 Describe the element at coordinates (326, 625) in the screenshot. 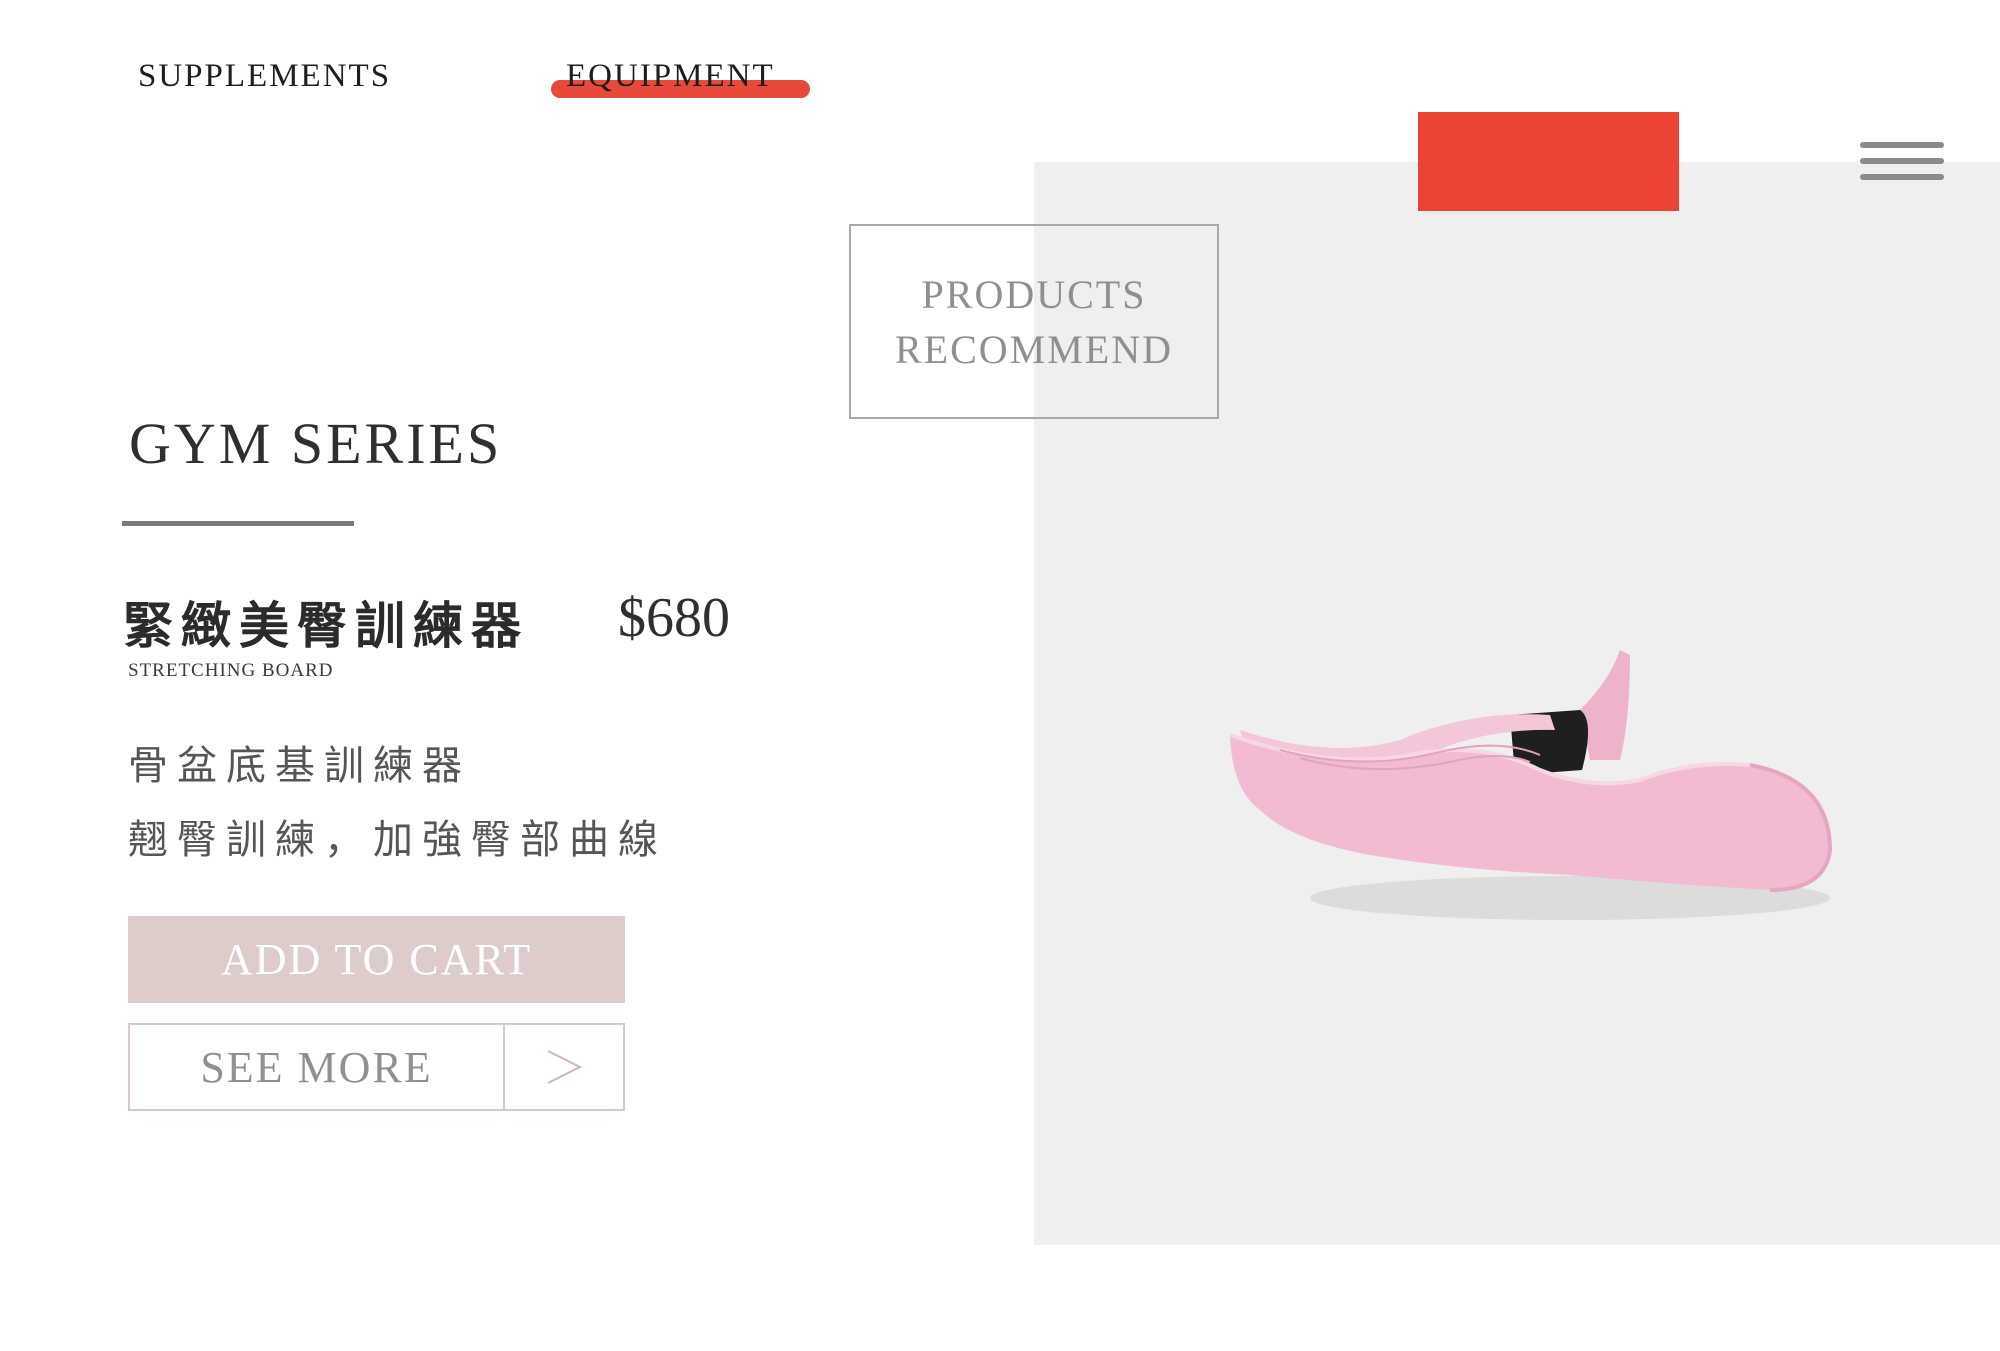

I see `product-name: 緊緻美臀訓練器` at that location.